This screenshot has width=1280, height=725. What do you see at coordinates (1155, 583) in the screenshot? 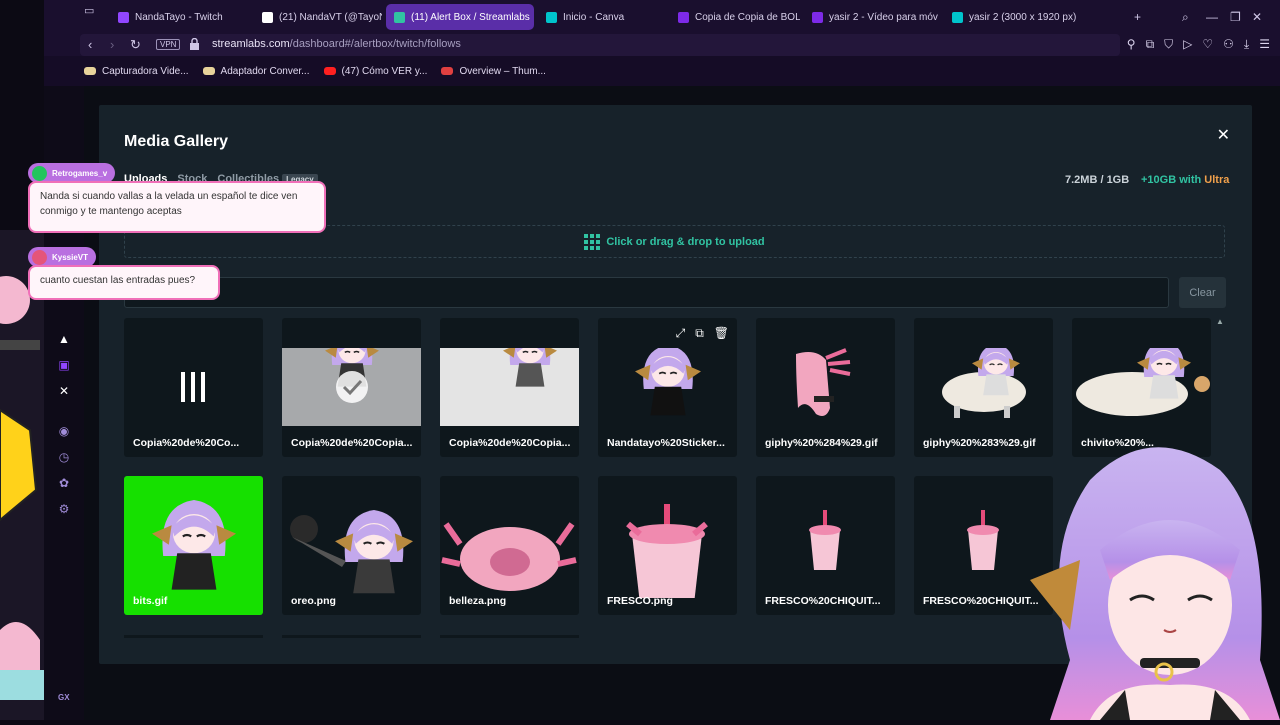
I see `vtuber-avatar` at bounding box center [1155, 583].